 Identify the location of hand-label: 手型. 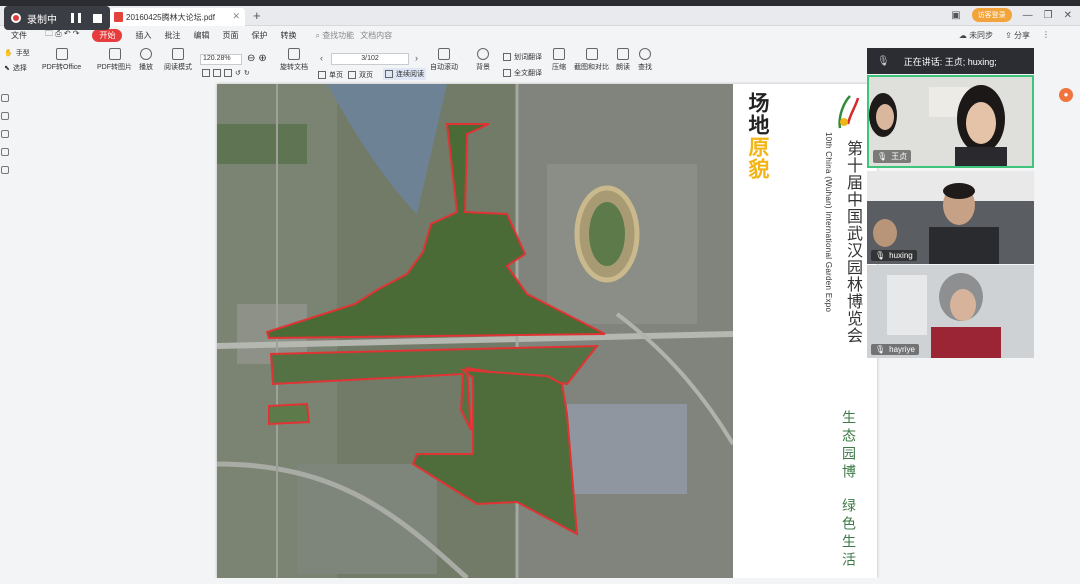
(22, 53).